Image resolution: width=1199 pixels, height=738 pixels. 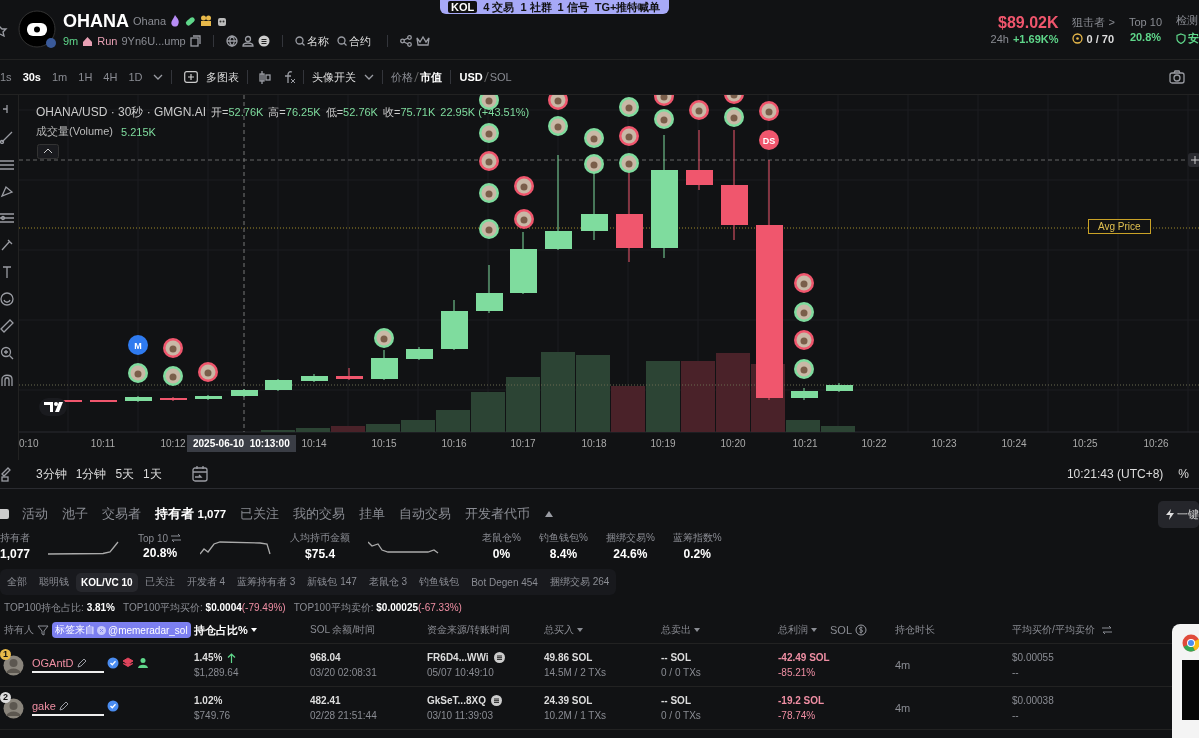 What do you see at coordinates (223, 77) in the screenshot?
I see `multi-chart-button: 多图表` at bounding box center [223, 77].